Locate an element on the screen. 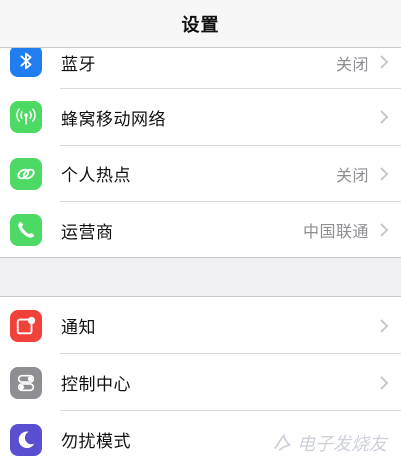  carrier-value: 中国联通 is located at coordinates (335, 232).